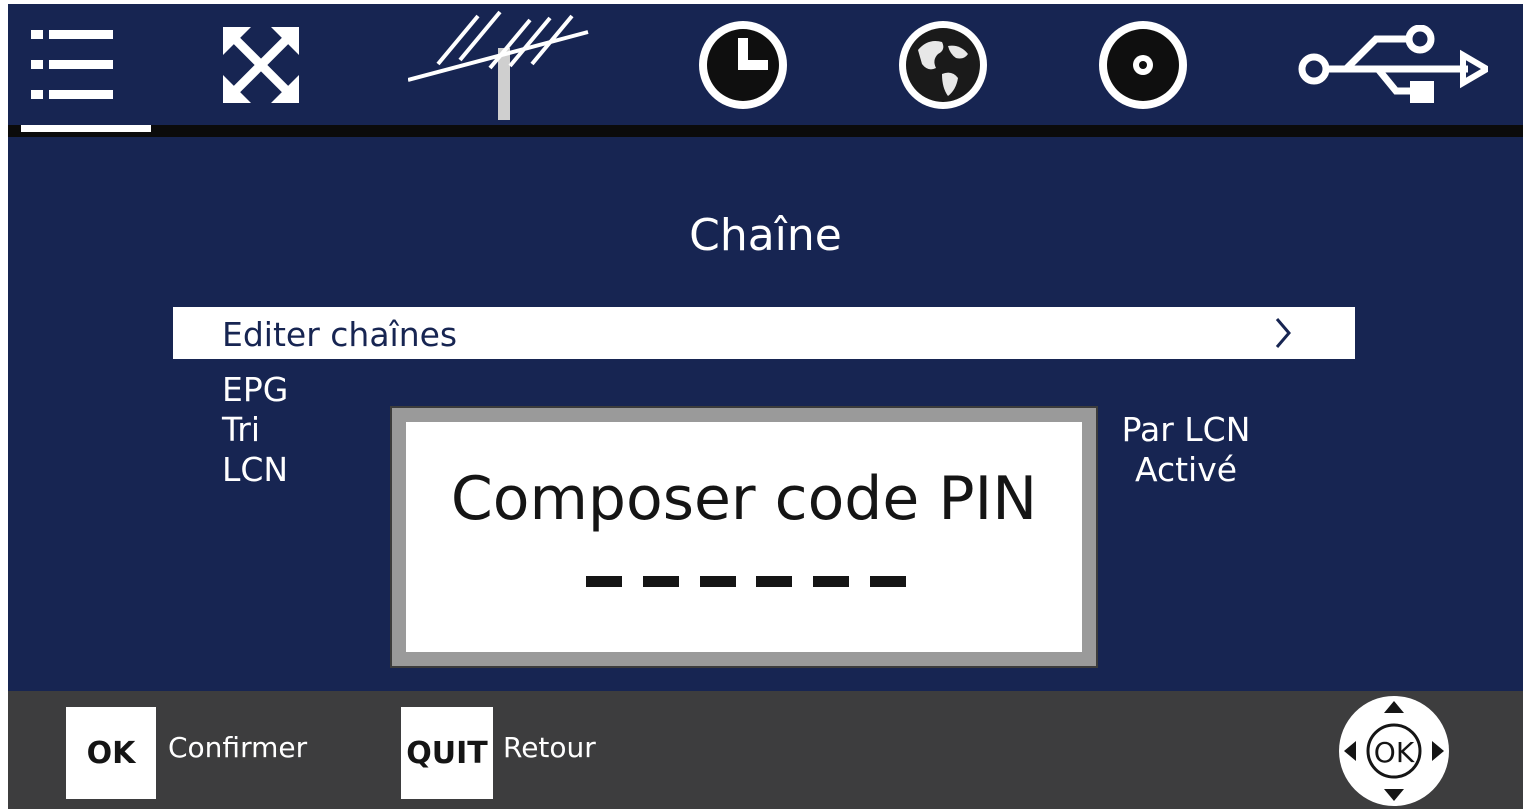 The width and height of the screenshot is (1523, 809). I want to click on menu-value-tri: Par LCN, so click(1186, 429).